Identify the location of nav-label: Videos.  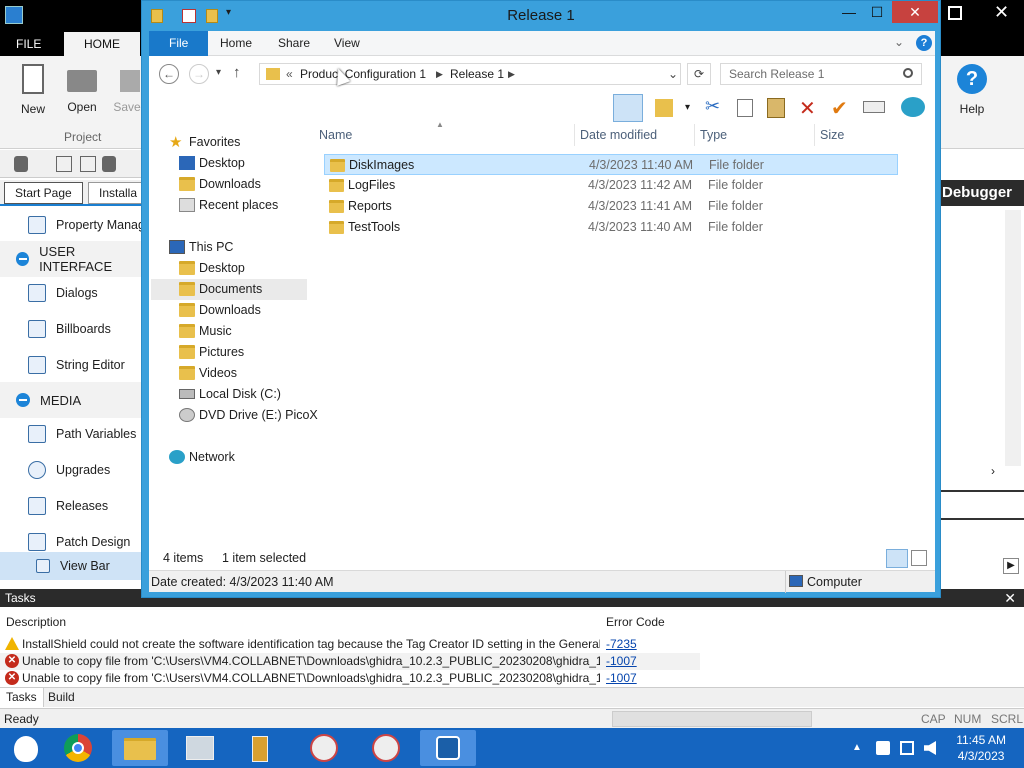
(218, 373).